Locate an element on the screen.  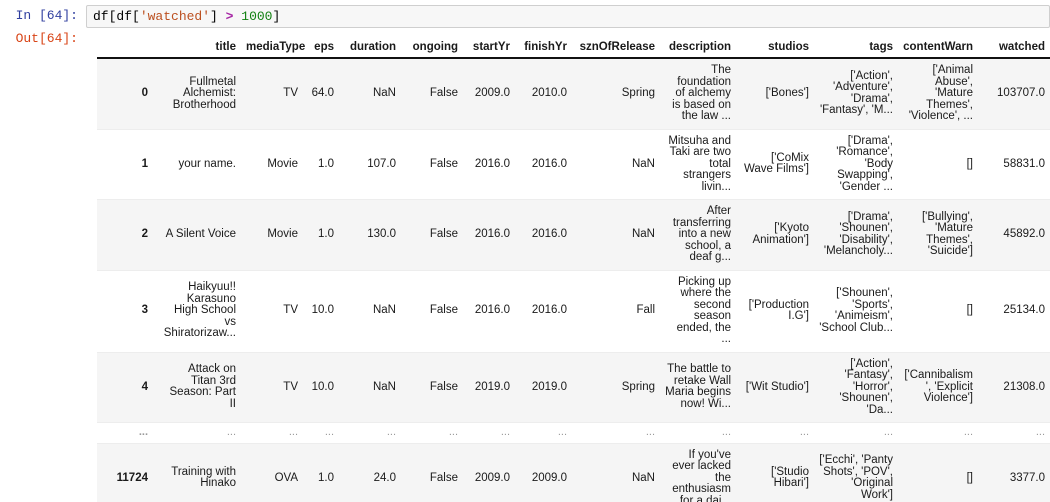
cell-watched: 103707.0 is located at coordinates (1014, 94).